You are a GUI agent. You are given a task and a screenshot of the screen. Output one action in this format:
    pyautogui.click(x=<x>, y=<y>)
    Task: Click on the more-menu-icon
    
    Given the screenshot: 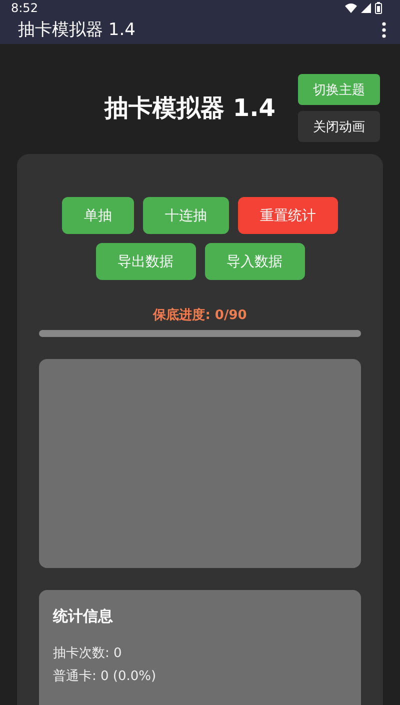 What is the action you would take?
    pyautogui.click(x=384, y=30)
    